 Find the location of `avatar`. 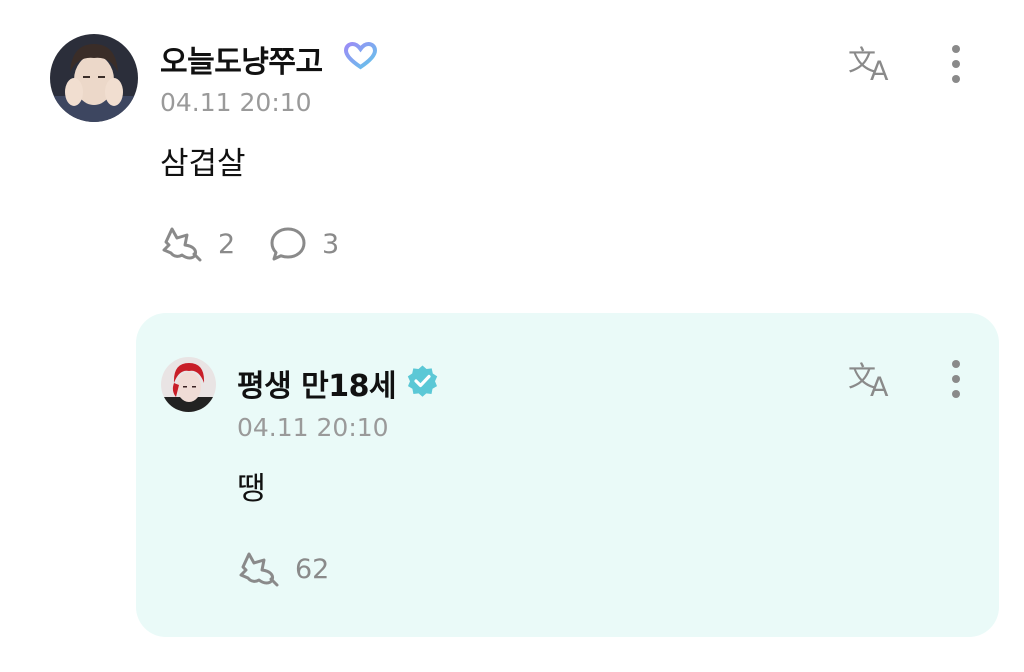

avatar is located at coordinates (94, 78).